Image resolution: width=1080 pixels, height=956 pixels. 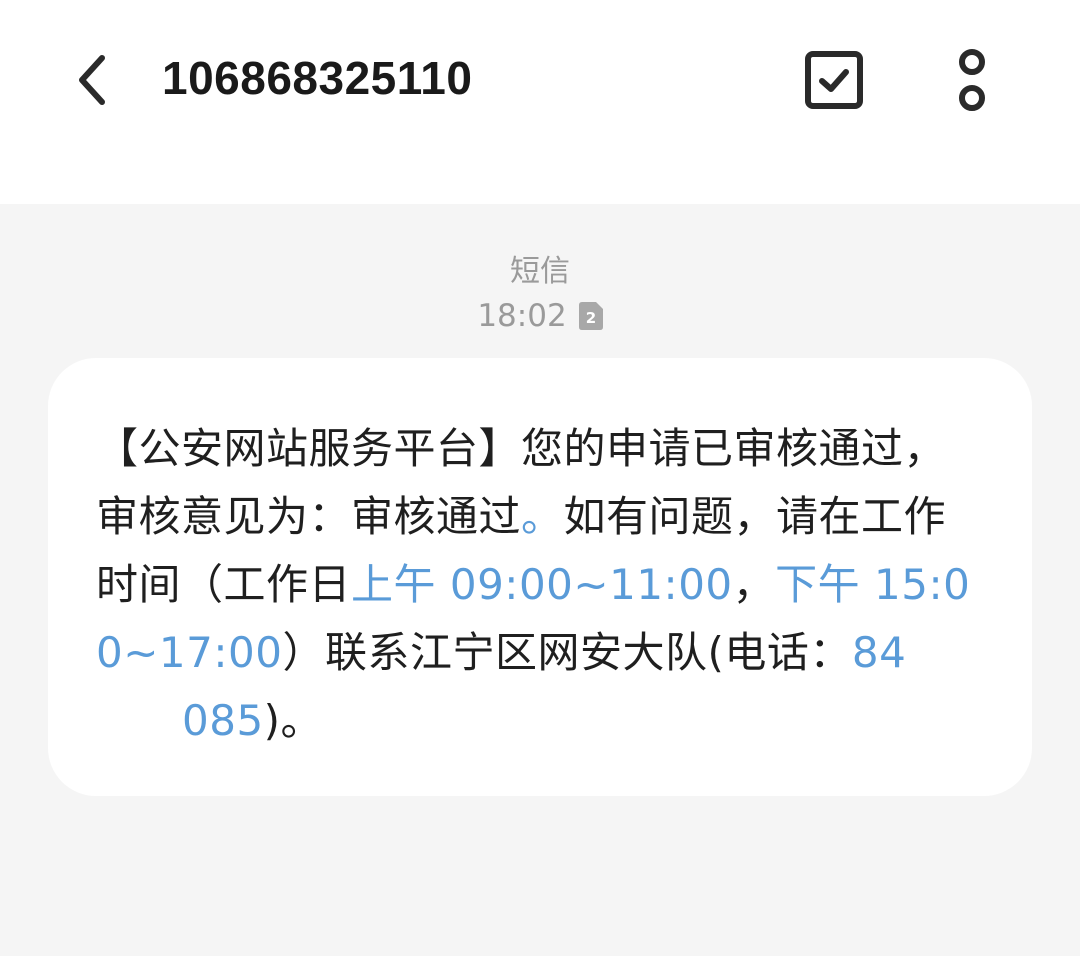 I want to click on select-messages-button, so click(x=834, y=80).